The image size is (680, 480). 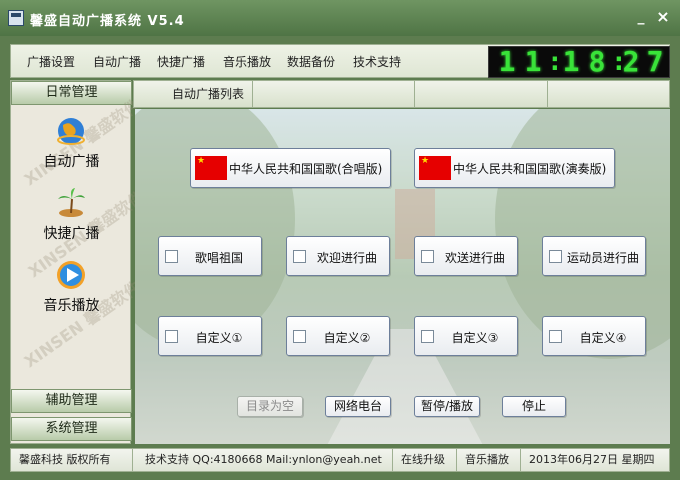 What do you see at coordinates (641, 17) in the screenshot?
I see `minimize-button: _` at bounding box center [641, 17].